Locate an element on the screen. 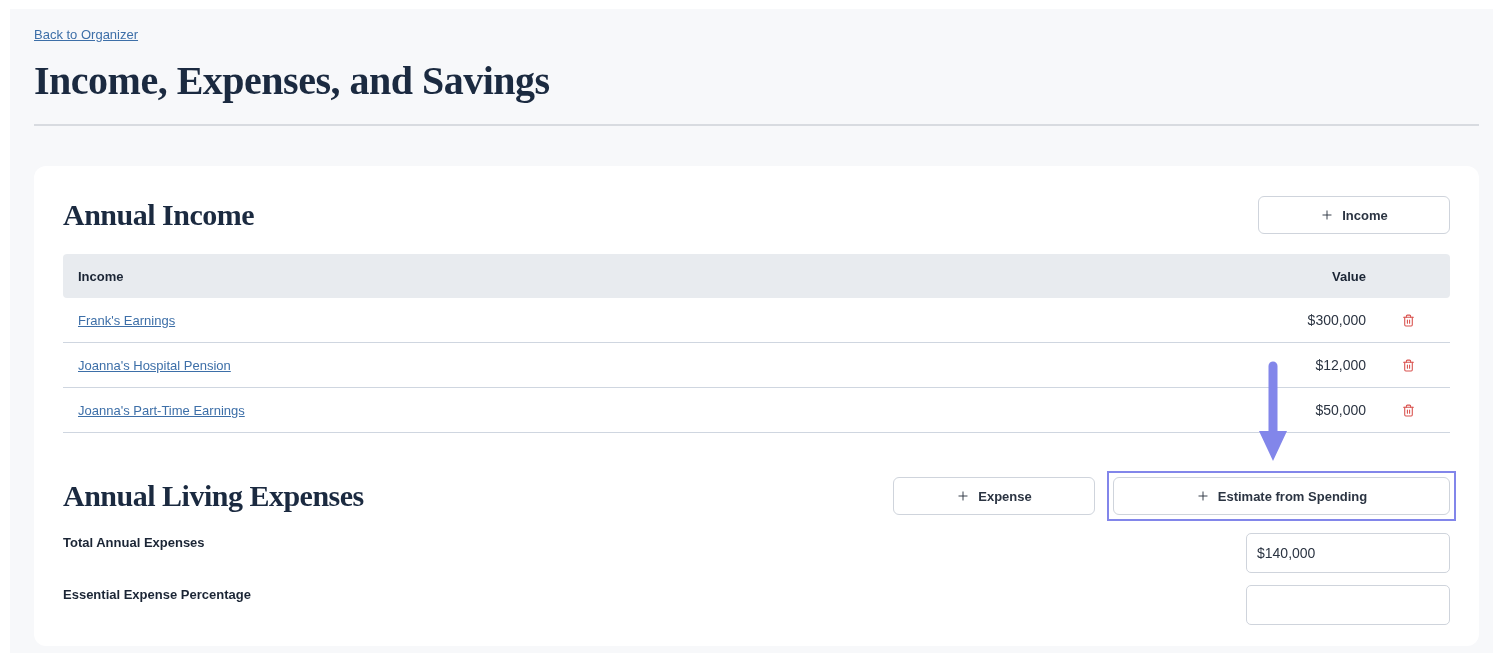 The width and height of the screenshot is (1493, 653). field-label: Essential Expense Percentage is located at coordinates (157, 594).